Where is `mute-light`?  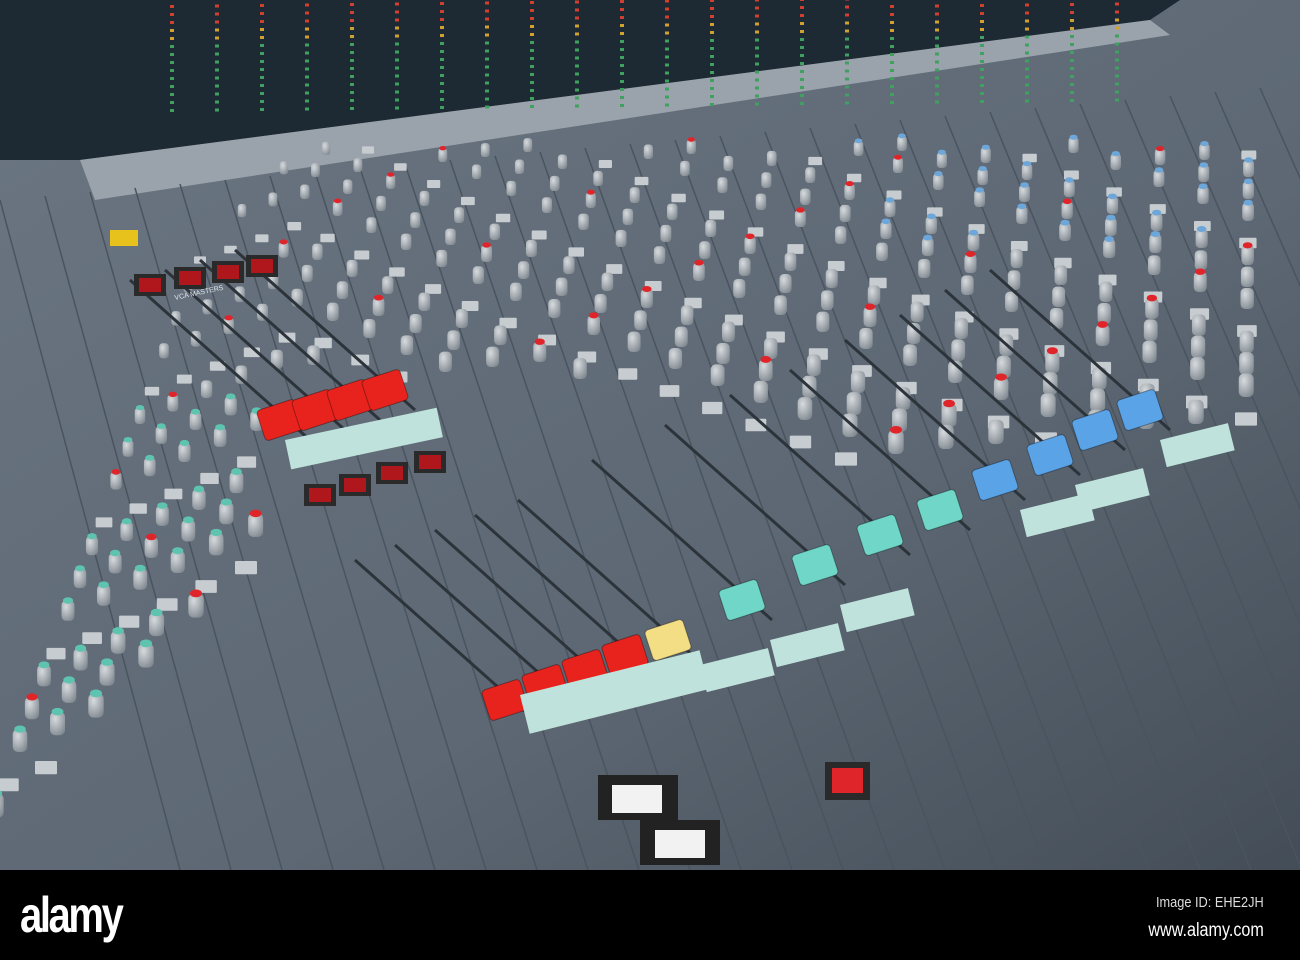 mute-light is located at coordinates (190, 278).